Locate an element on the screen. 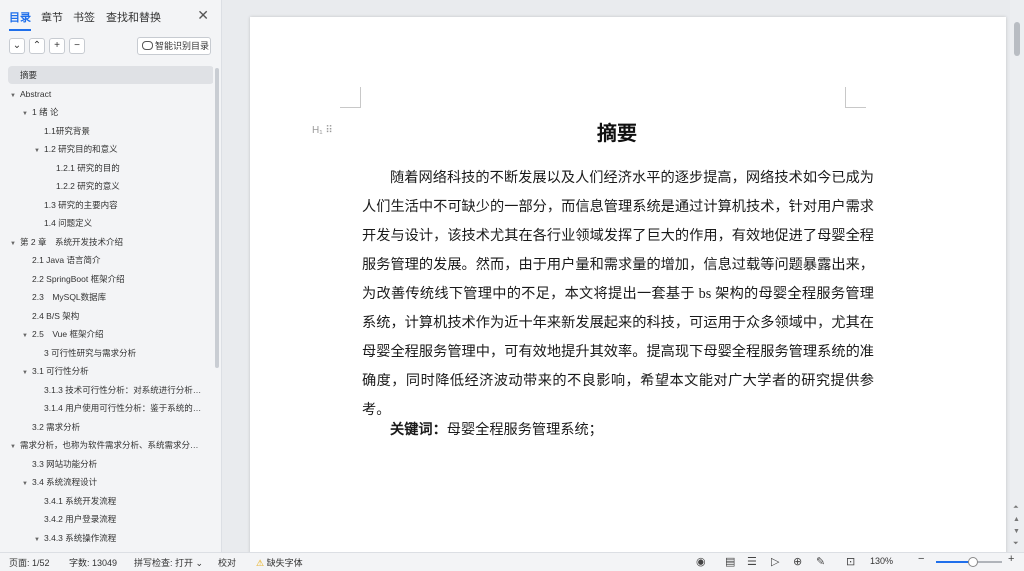  word-count: 字数: 13049 is located at coordinates (93, 562).